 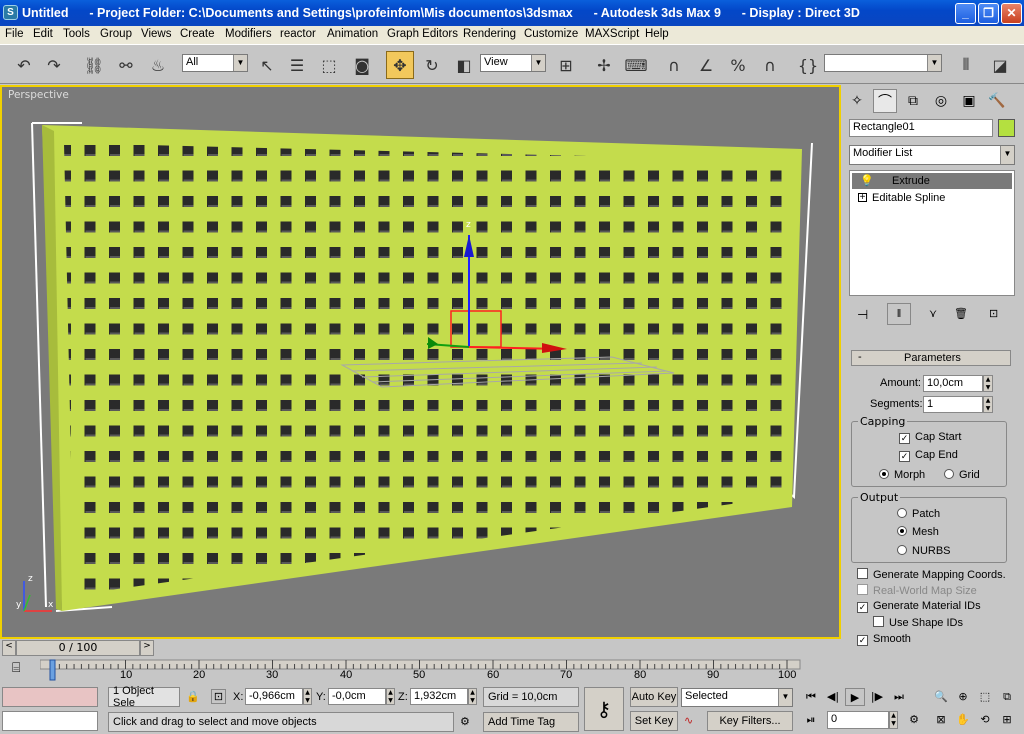 I want to click on menu-tools: Tools, so click(x=76, y=34).